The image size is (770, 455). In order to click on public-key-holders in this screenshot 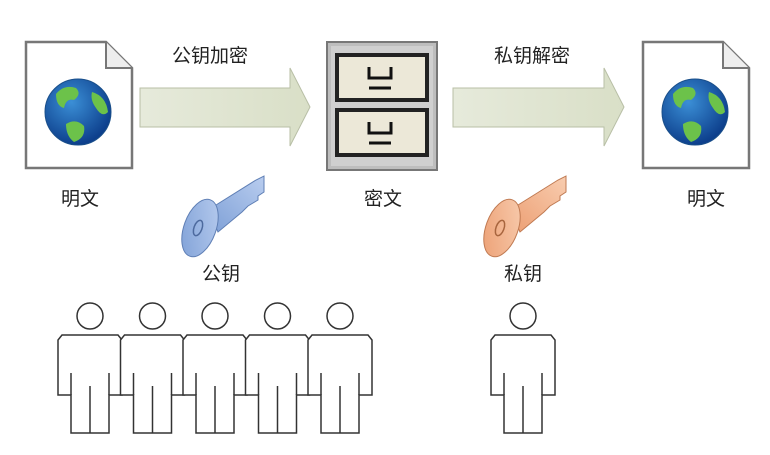, I will do `click(215, 368)`.